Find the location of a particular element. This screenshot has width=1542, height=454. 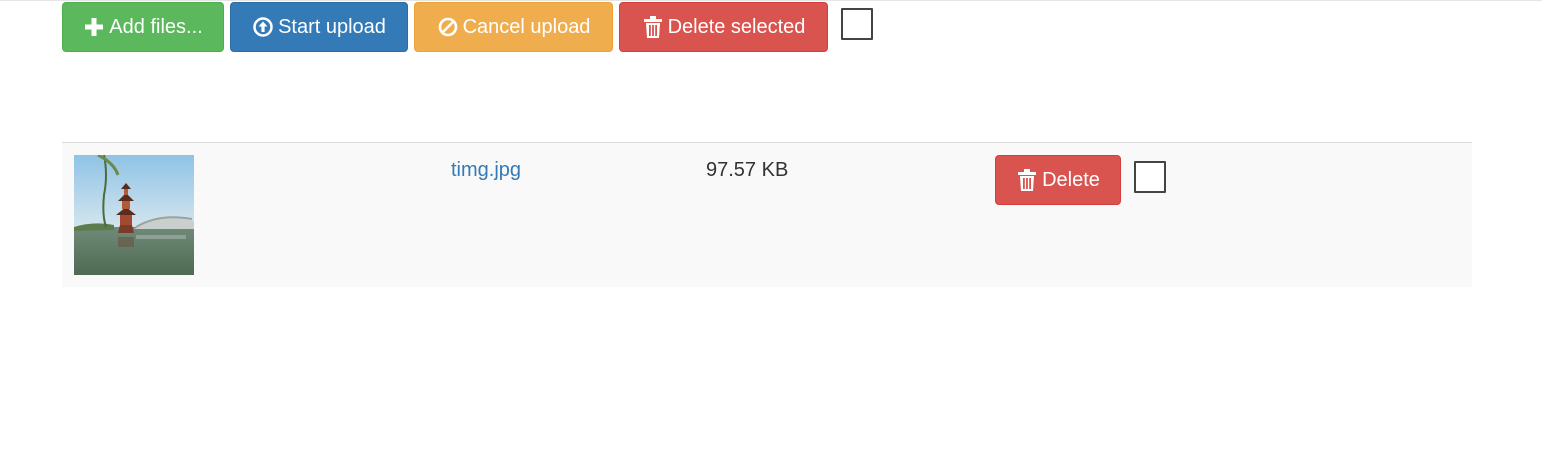

plus-icon is located at coordinates (94, 27).